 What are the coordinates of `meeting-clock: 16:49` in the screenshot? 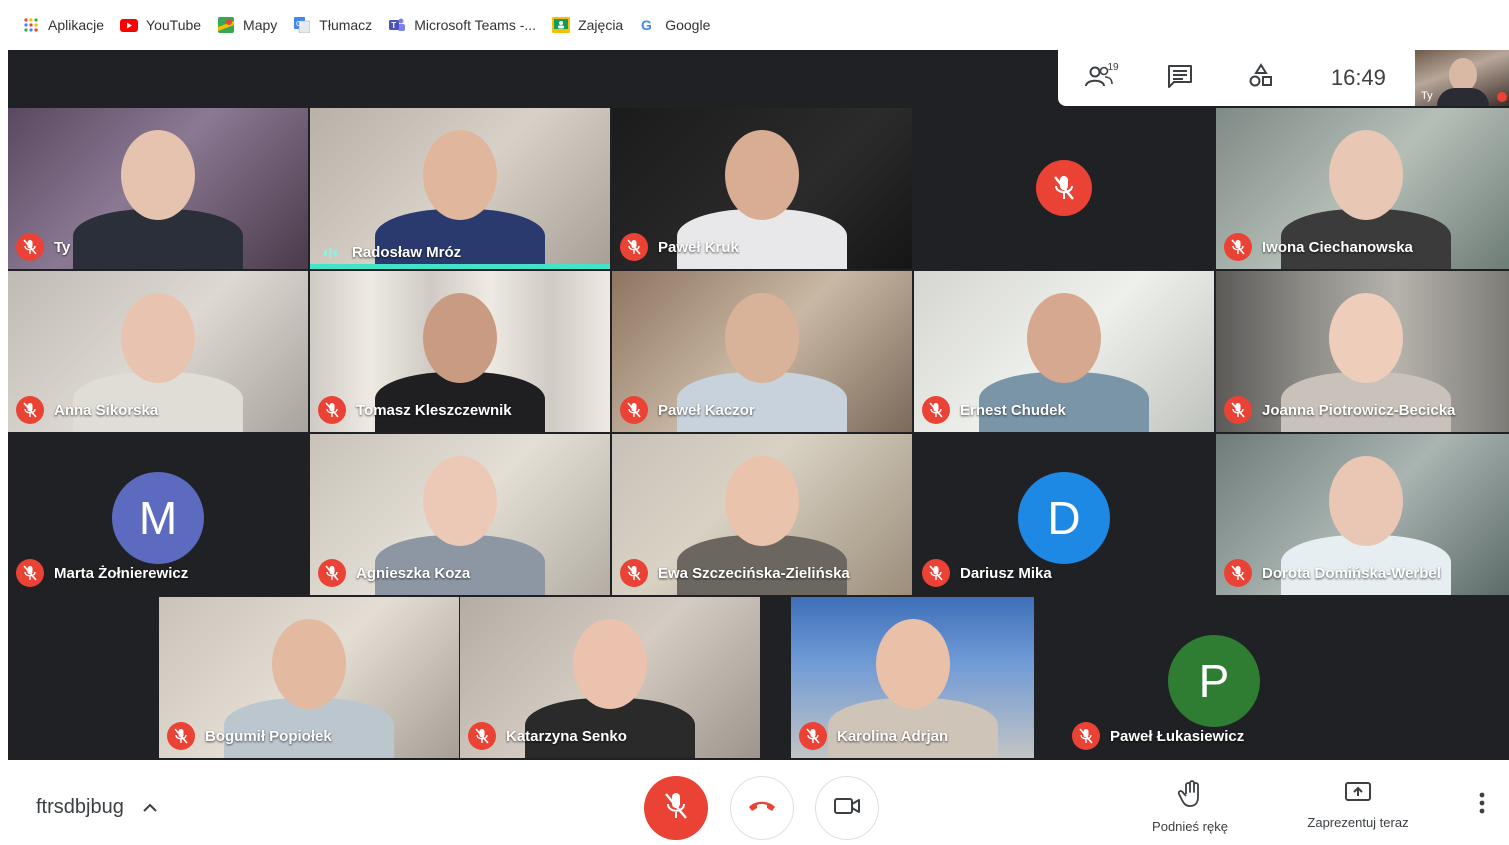 It's located at (1358, 77).